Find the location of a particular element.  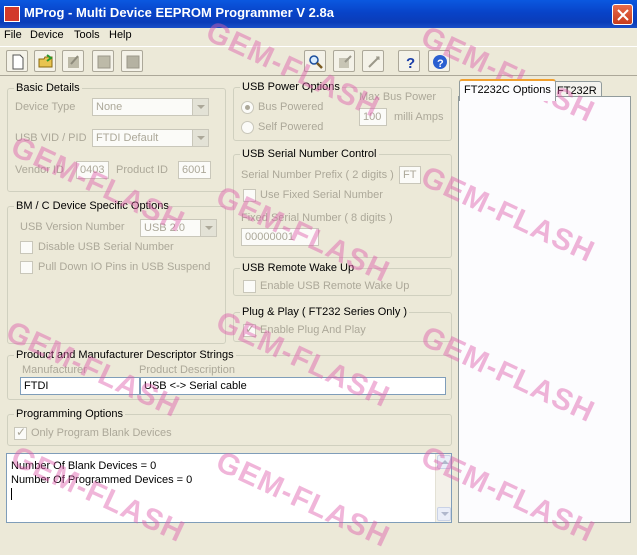

scan-button is located at coordinates (315, 61).